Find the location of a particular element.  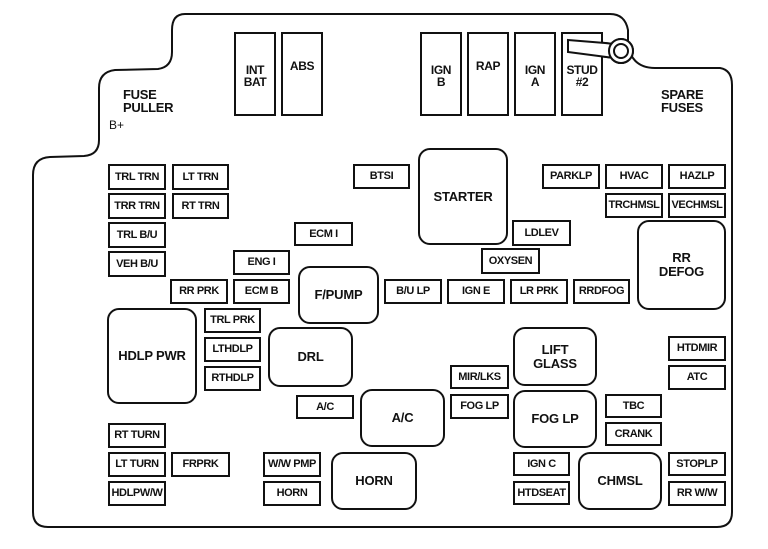

relay-drl: DRL is located at coordinates (310, 357).